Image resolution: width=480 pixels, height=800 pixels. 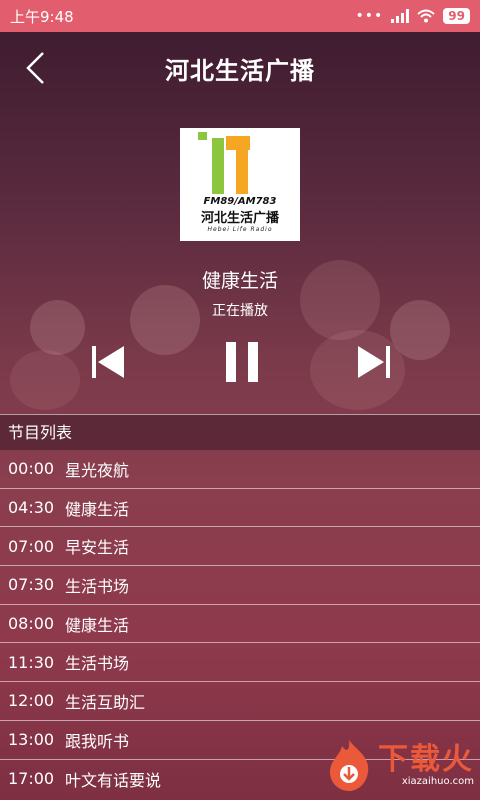 I want to click on back-arrow-icon, so click(x=35, y=68).